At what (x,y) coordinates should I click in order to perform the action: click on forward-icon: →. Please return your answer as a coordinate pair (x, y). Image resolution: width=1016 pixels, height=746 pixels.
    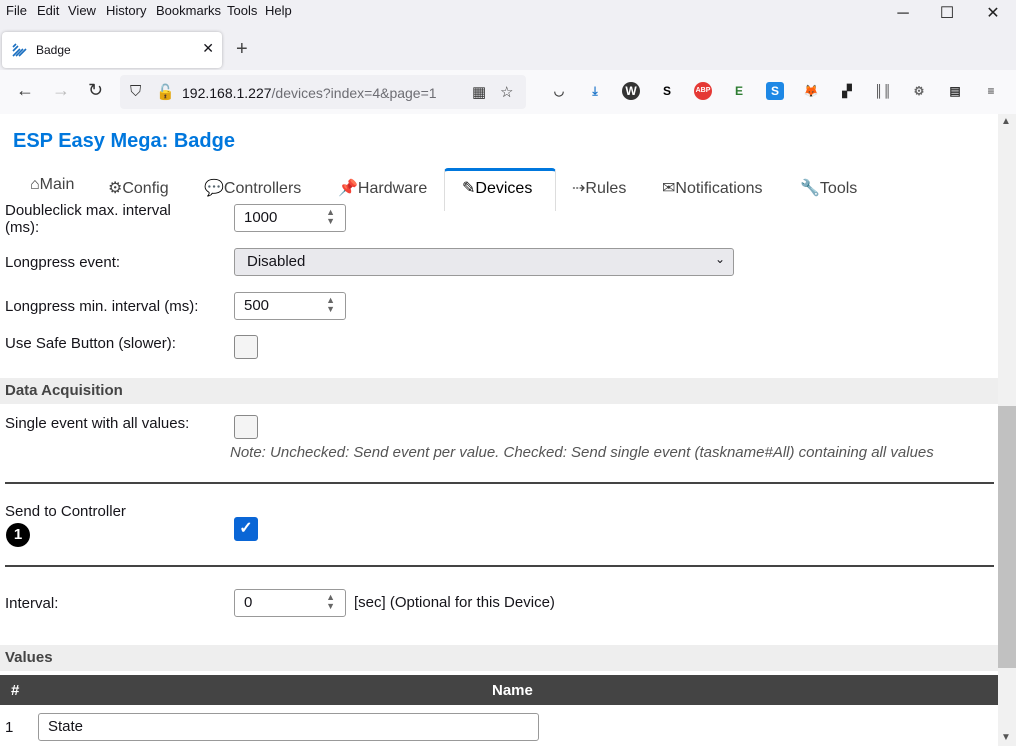
    Looking at the image, I should click on (61, 90).